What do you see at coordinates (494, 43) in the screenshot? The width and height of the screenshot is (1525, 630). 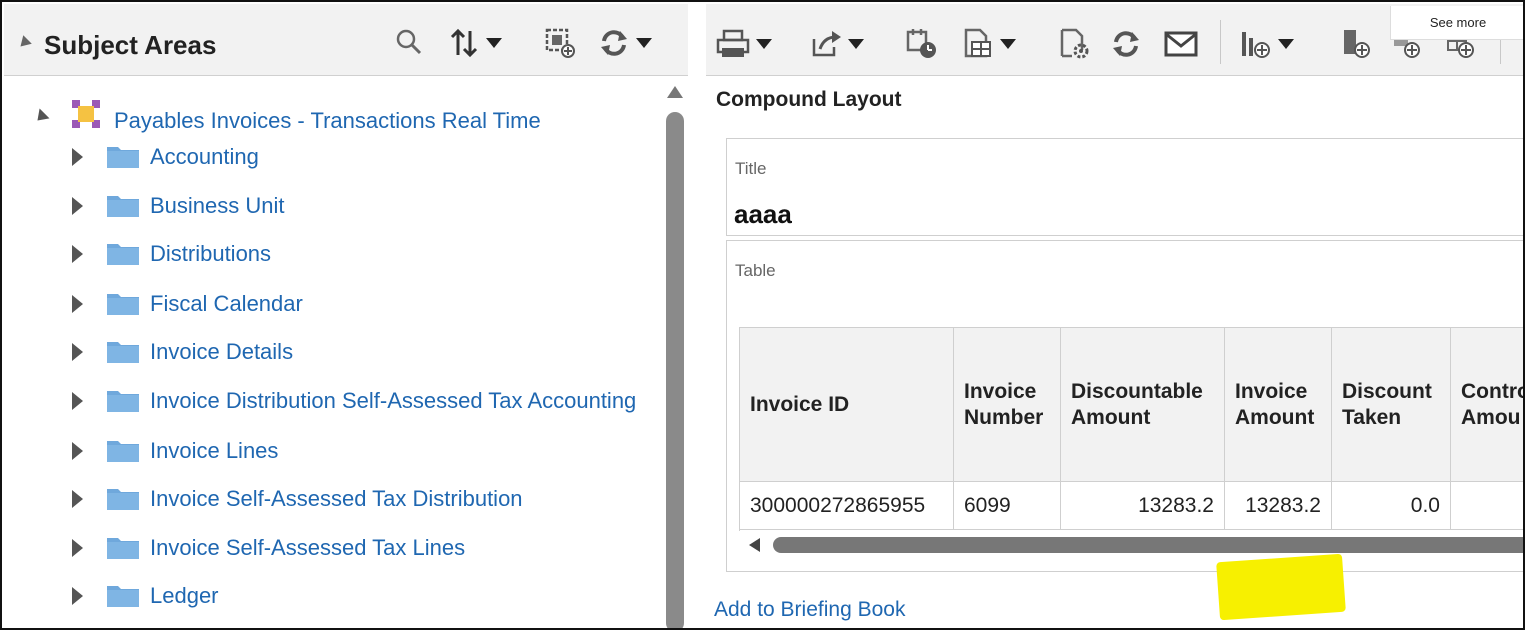 I see `sort-dropdown-icon` at bounding box center [494, 43].